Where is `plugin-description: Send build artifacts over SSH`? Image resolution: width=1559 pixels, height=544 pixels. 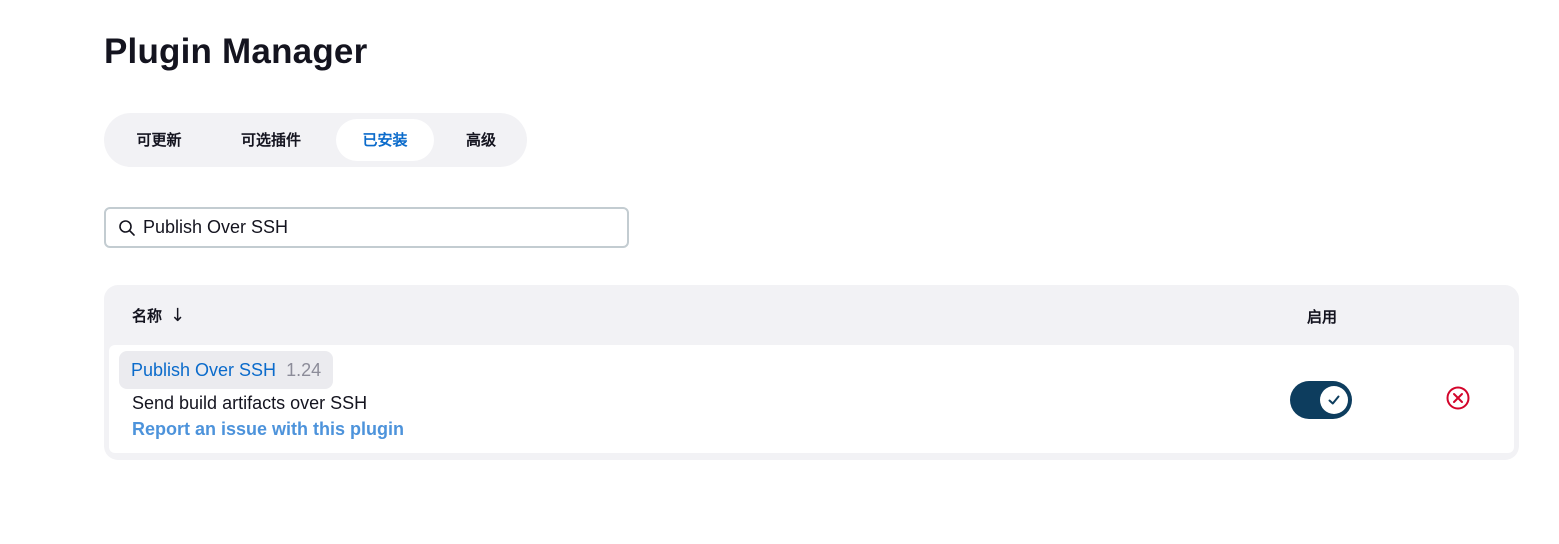 plugin-description: Send build artifacts over SSH is located at coordinates (250, 403).